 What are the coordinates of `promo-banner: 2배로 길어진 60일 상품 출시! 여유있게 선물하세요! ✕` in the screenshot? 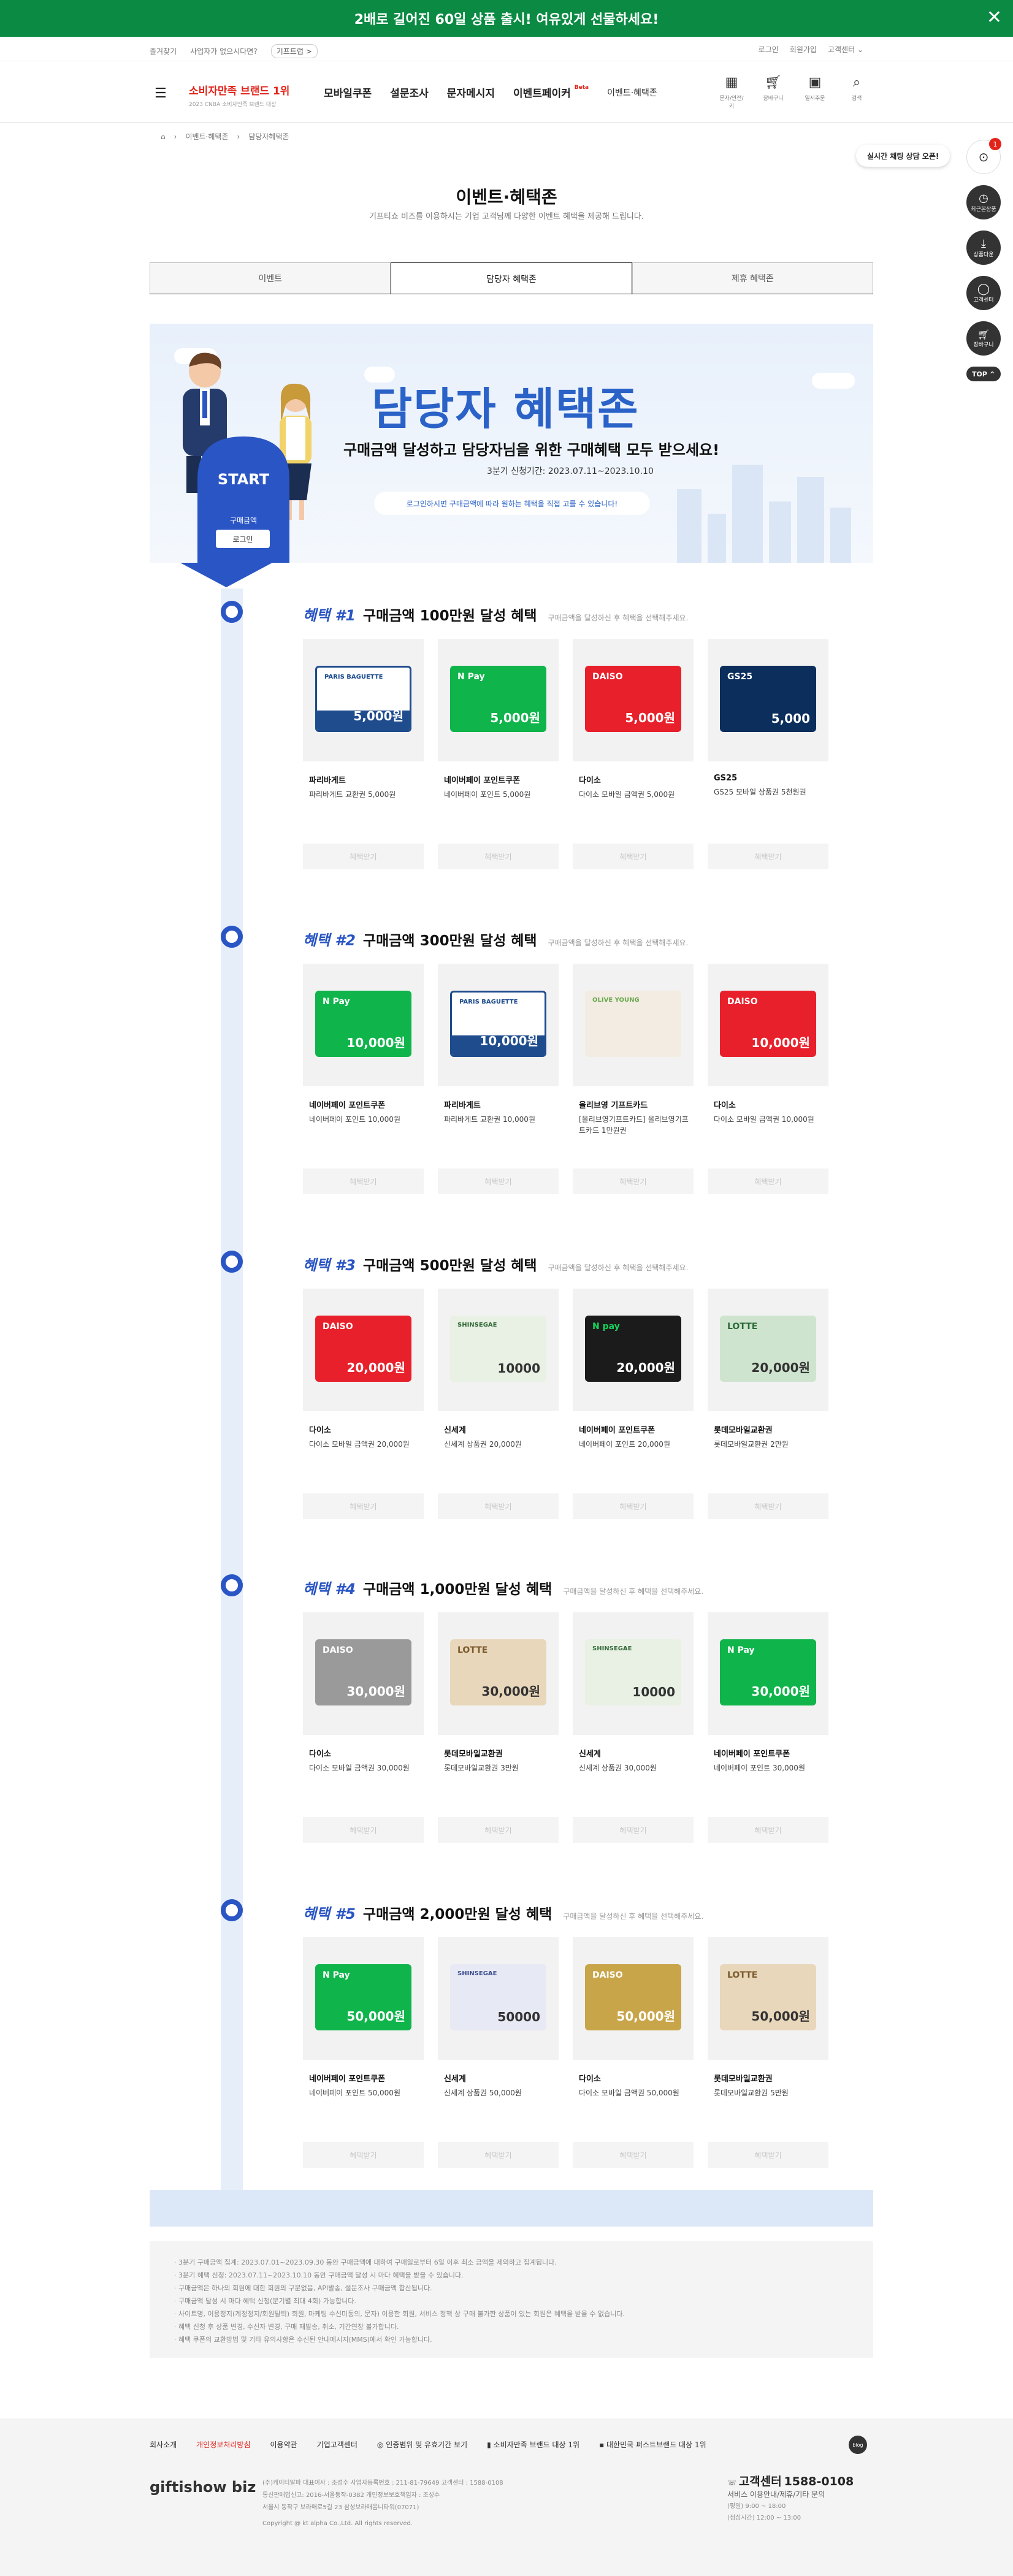 It's located at (506, 18).